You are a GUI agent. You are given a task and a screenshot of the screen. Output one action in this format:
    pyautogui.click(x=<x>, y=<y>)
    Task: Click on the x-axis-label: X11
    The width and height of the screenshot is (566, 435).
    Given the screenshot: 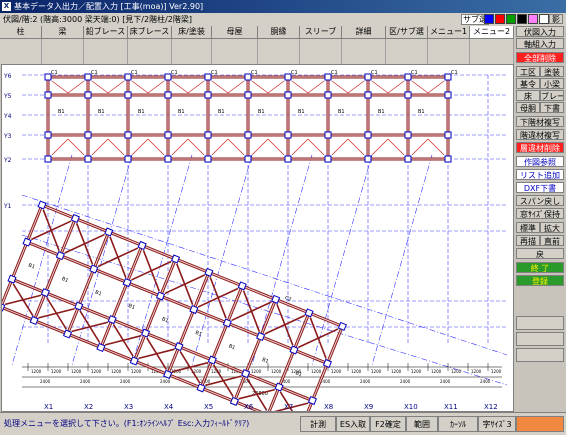 What is the action you would take?
    pyautogui.click(x=451, y=407)
    